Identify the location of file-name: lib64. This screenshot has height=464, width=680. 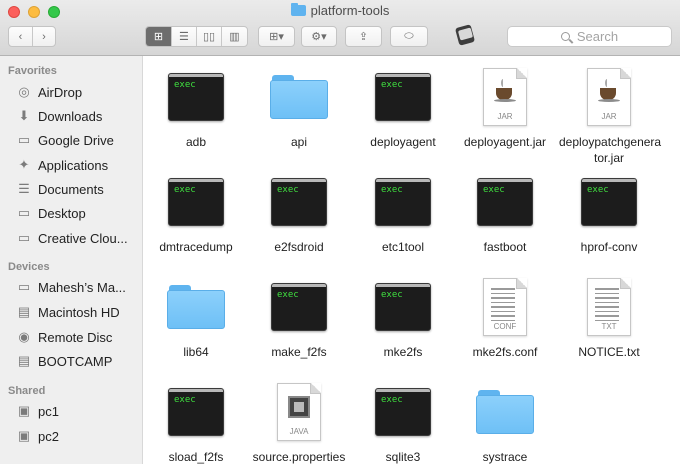
(196, 352).